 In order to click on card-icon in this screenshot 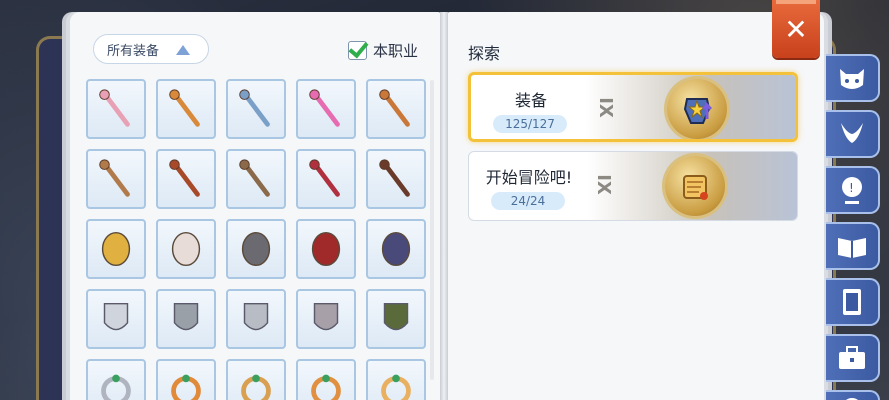, I will do `click(852, 302)`.